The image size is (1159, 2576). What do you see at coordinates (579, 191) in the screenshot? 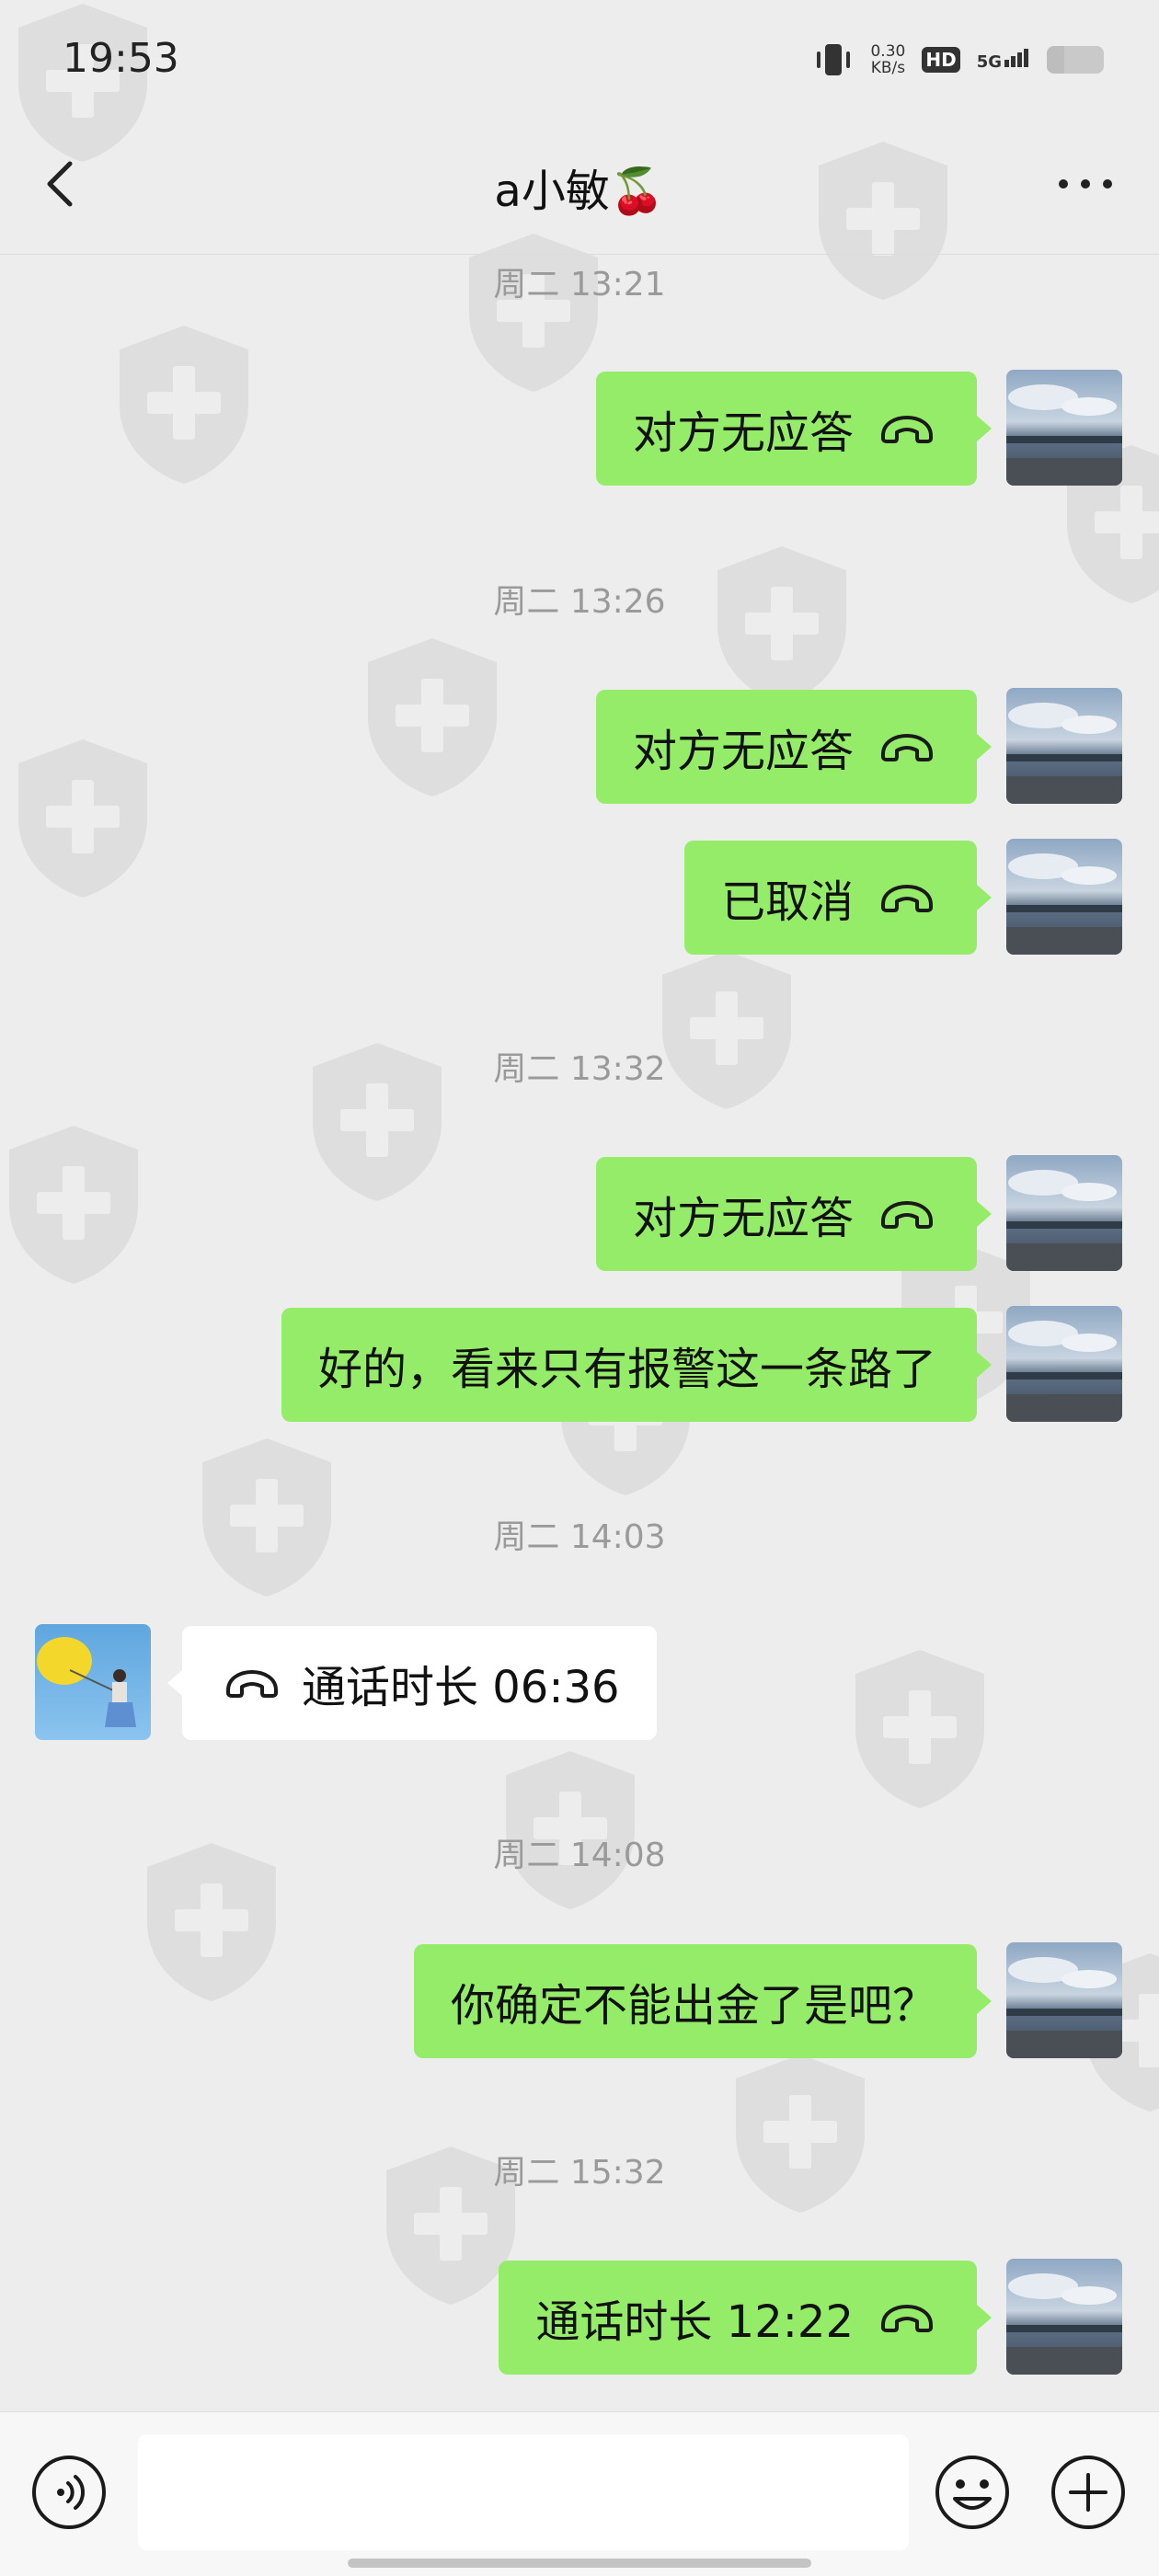
I see `chat-title: a小敏🍒` at bounding box center [579, 191].